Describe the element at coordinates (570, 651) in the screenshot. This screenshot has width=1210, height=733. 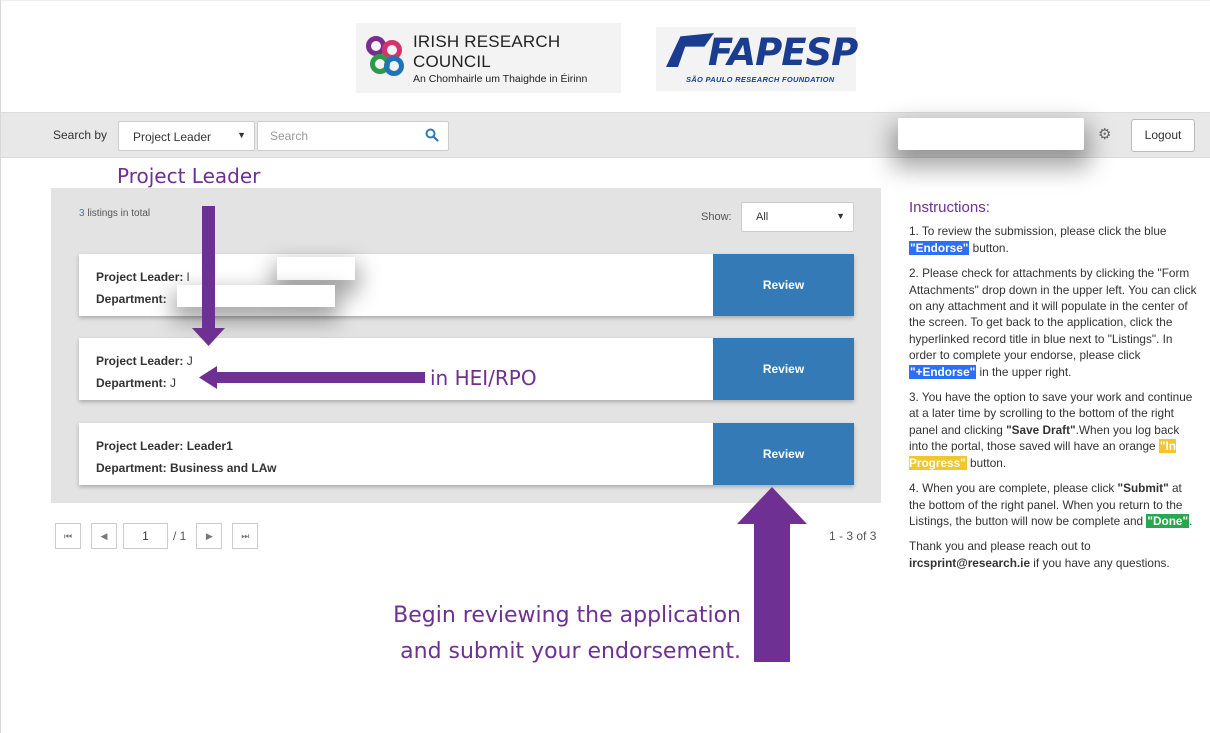
I see `annotation-begin-line2: and submit your endorsement.` at that location.